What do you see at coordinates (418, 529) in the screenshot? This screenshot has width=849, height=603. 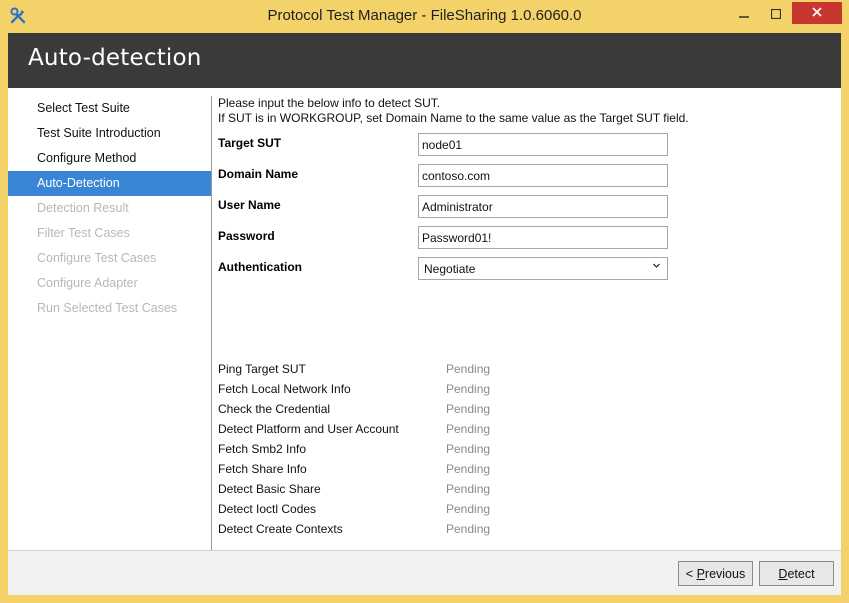 I see `list-item: Detect Create Contexts Pending` at bounding box center [418, 529].